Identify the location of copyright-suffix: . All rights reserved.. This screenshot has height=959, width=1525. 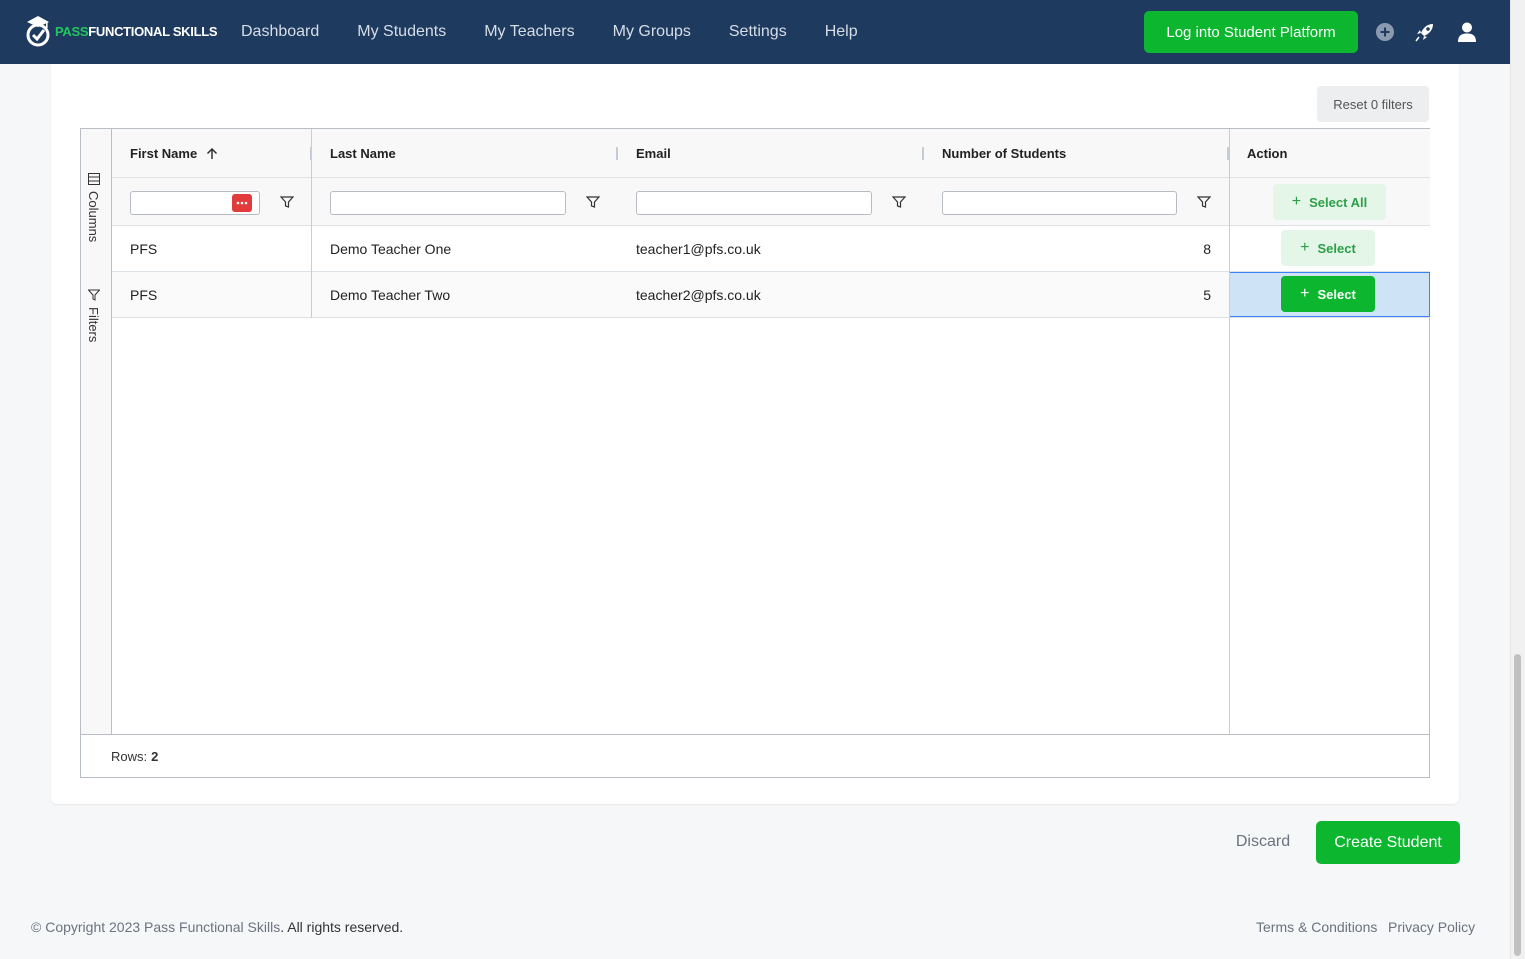
(342, 927).